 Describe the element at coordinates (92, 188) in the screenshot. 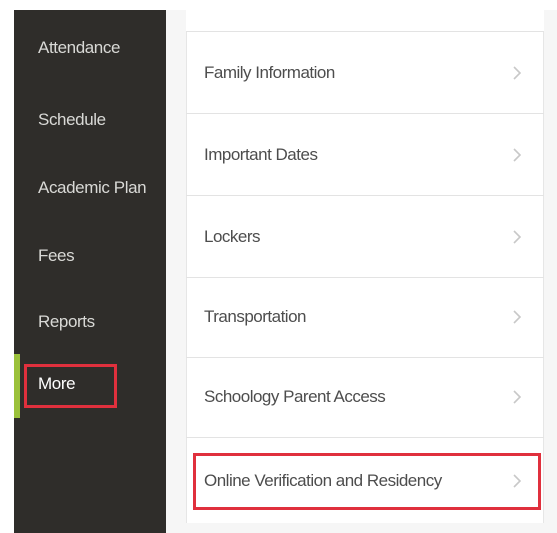

I see `sidebar-item-academic-plan: Academic Plan` at that location.